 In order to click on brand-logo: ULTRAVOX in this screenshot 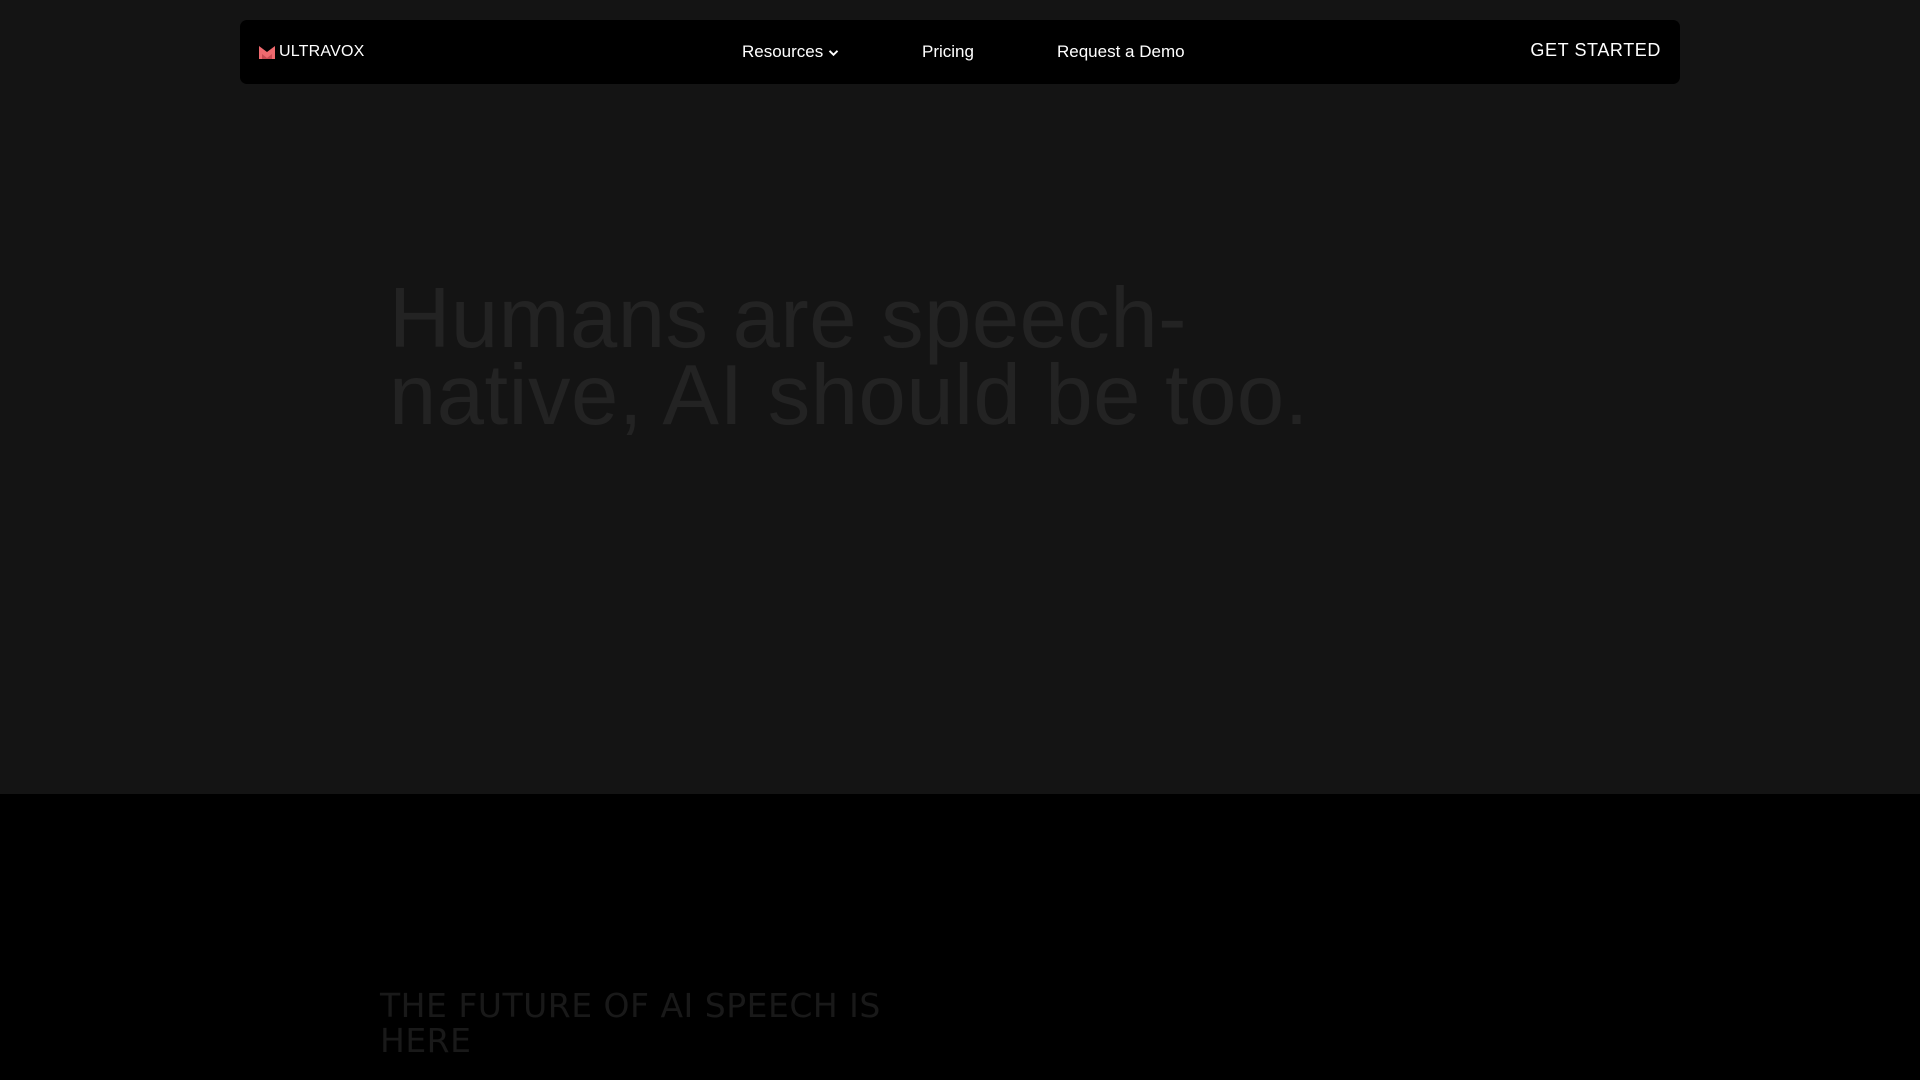, I will do `click(311, 52)`.